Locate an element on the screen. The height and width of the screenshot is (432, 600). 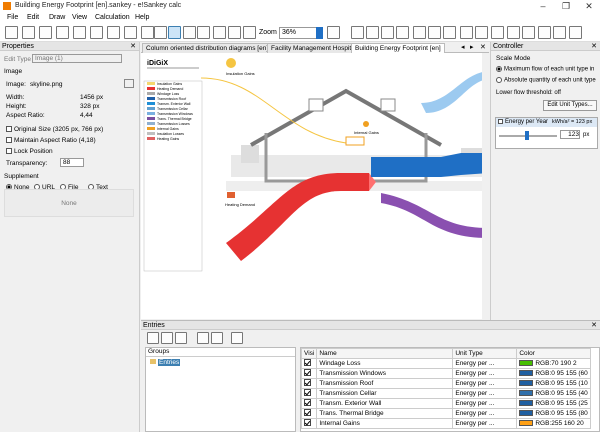
menu-edit: Edit is located at coordinates (33, 17).